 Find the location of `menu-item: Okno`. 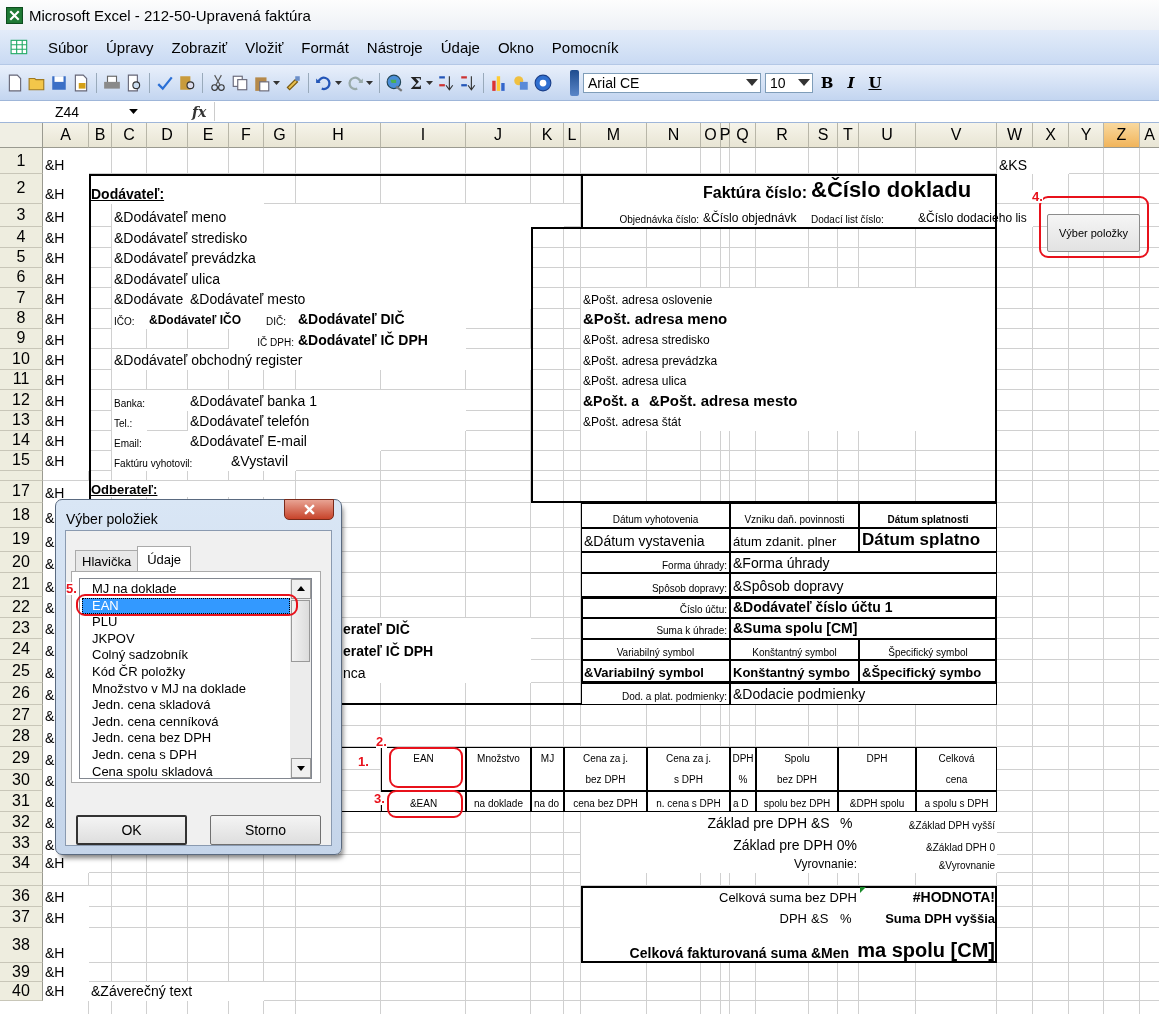

menu-item: Okno is located at coordinates (515, 47).